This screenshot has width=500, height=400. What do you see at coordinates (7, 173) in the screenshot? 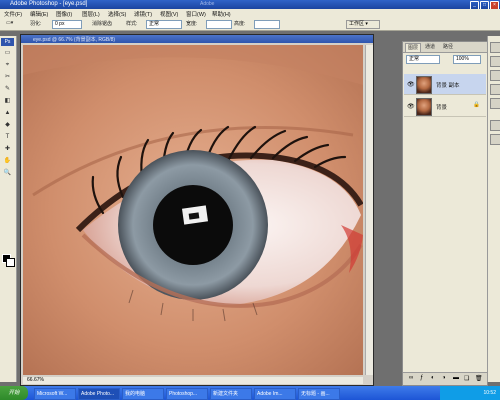
I see `zoom-icon: 🔍` at bounding box center [7, 173].